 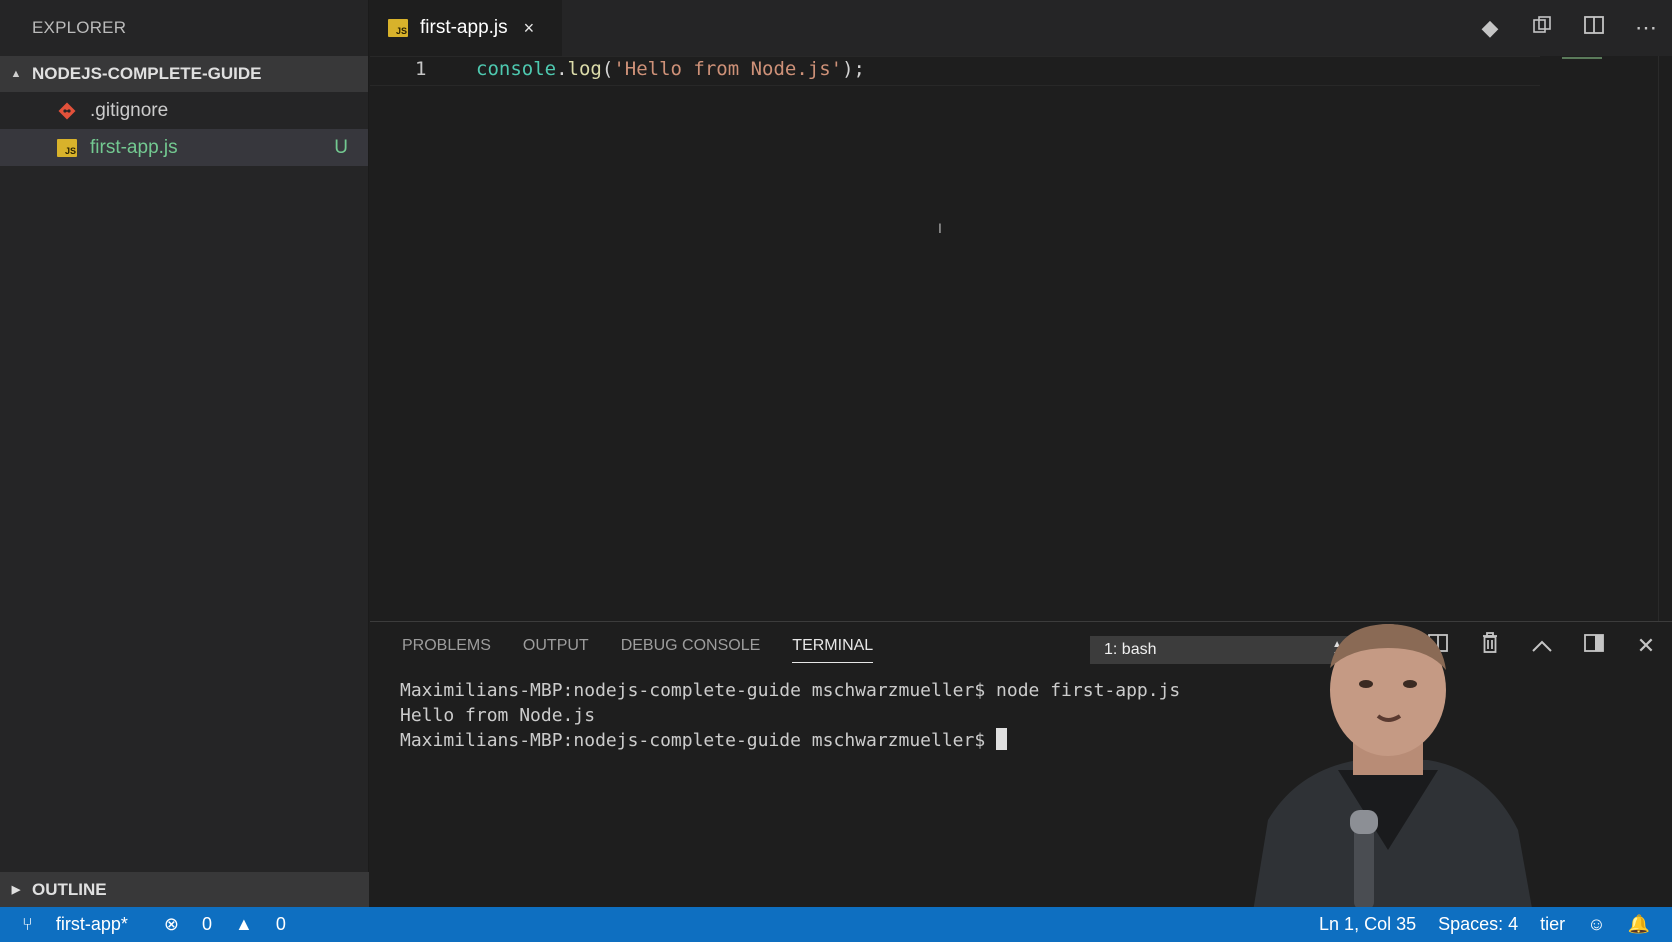 What do you see at coordinates (341, 147) in the screenshot?
I see `untracked-badge: U` at bounding box center [341, 147].